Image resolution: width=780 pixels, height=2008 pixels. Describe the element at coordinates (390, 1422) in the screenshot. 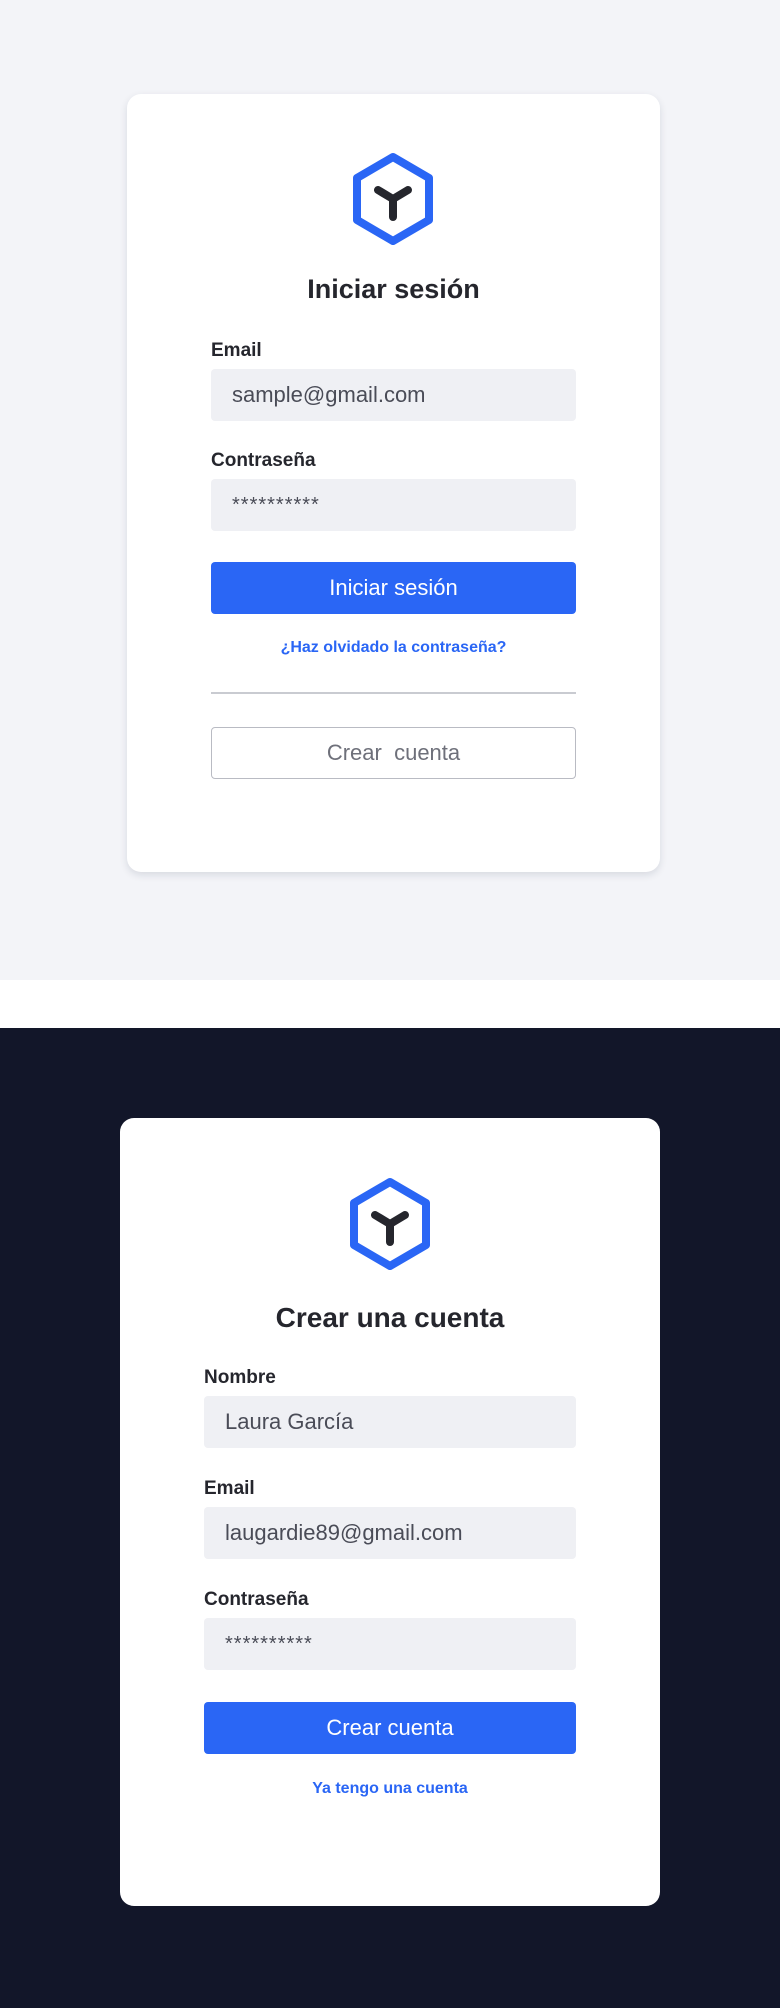

I see `name-field: Laura García` at that location.